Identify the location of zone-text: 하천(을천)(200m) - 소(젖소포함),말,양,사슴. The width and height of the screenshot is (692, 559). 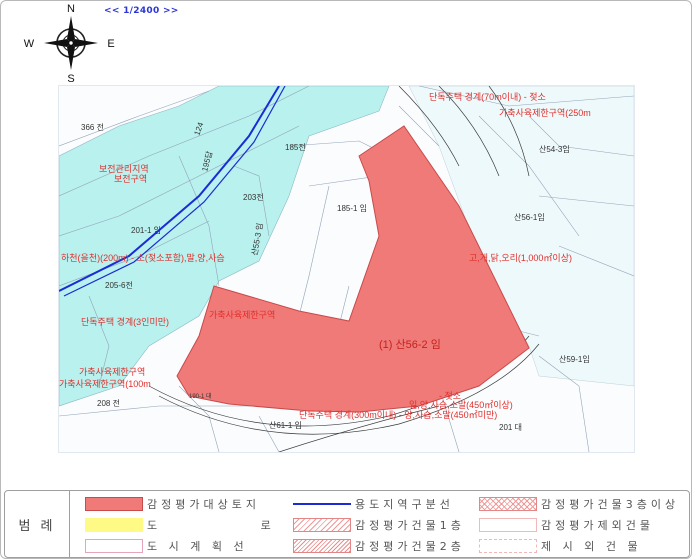
(143, 257).